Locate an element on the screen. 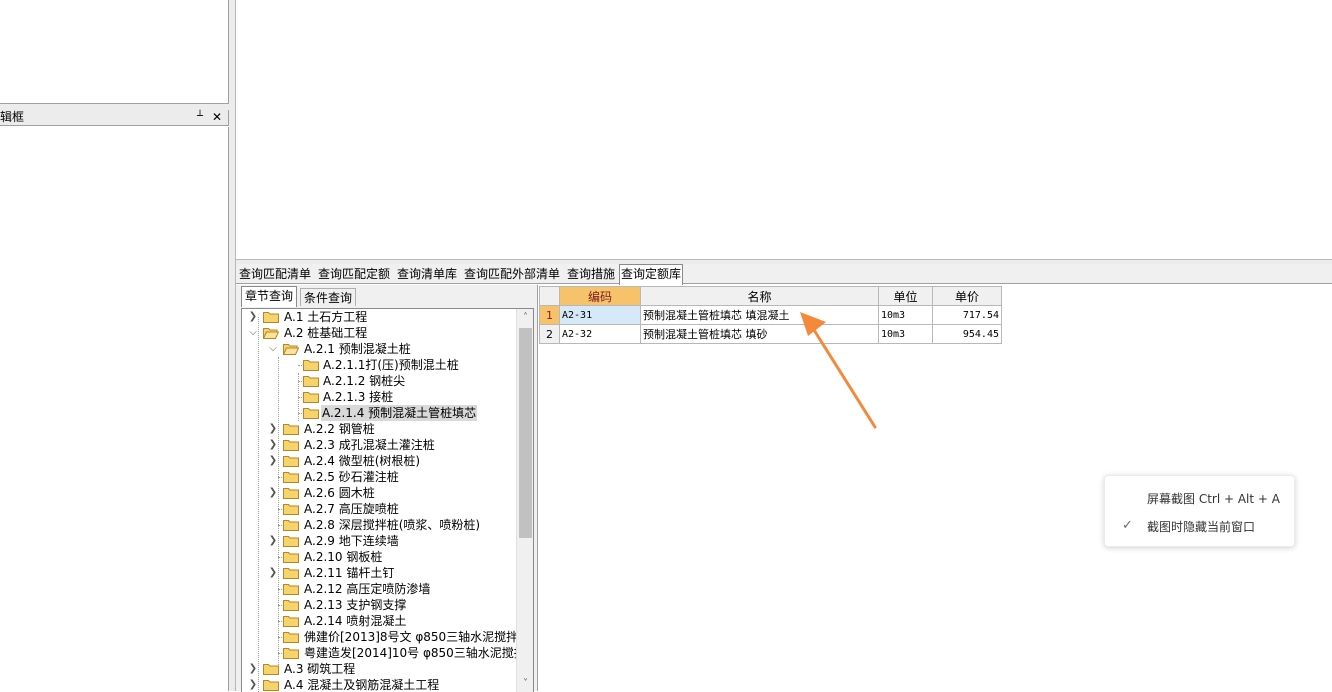 The height and width of the screenshot is (692, 1332). pin-icon: ┴ is located at coordinates (200, 117).